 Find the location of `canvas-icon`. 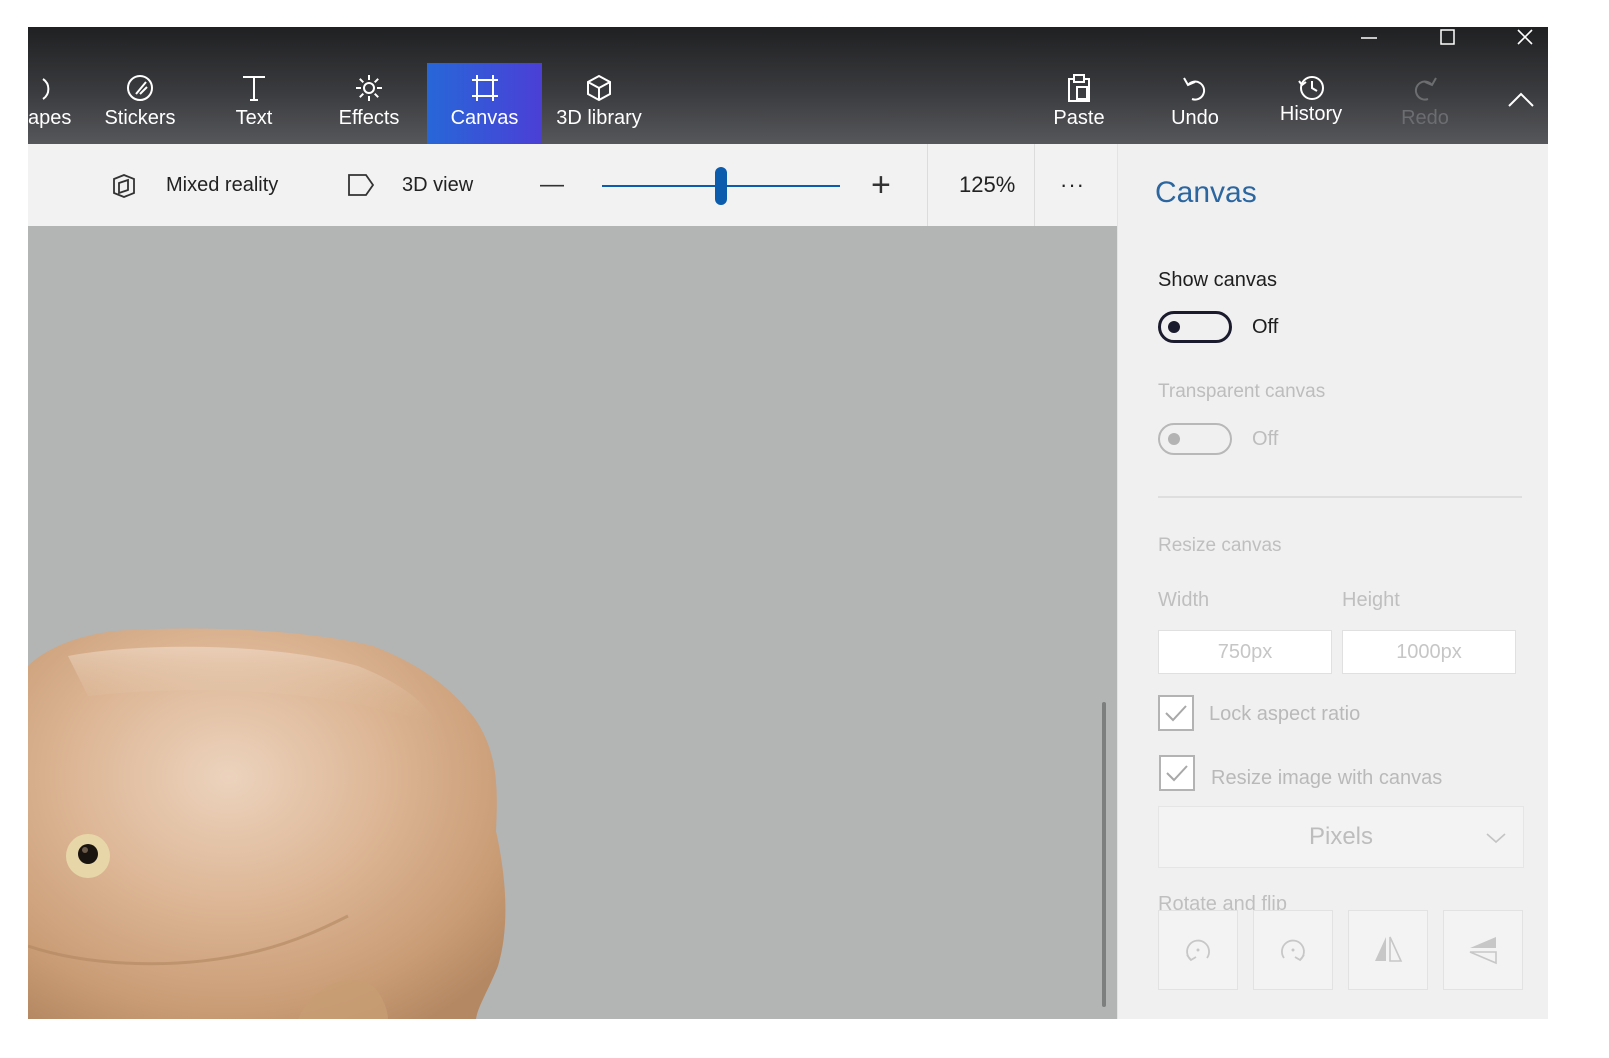

canvas-icon is located at coordinates (485, 88).